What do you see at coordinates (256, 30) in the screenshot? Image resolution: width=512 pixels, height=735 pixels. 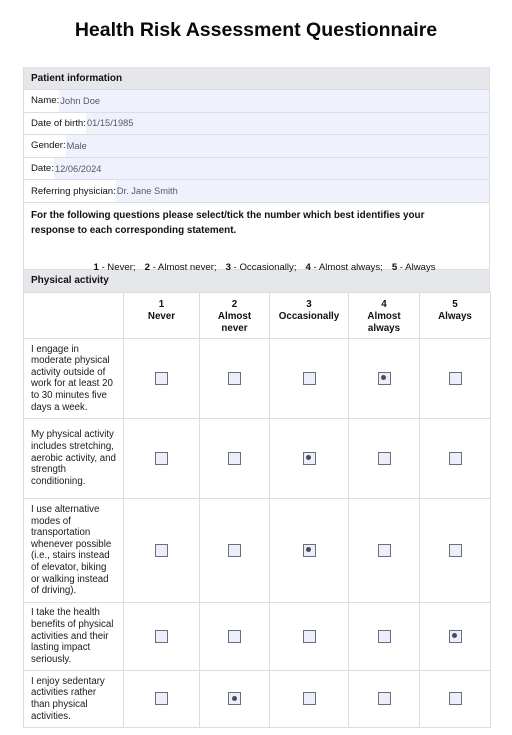 I see `page-title: Health Risk Assessment Questionnaire` at bounding box center [256, 30].